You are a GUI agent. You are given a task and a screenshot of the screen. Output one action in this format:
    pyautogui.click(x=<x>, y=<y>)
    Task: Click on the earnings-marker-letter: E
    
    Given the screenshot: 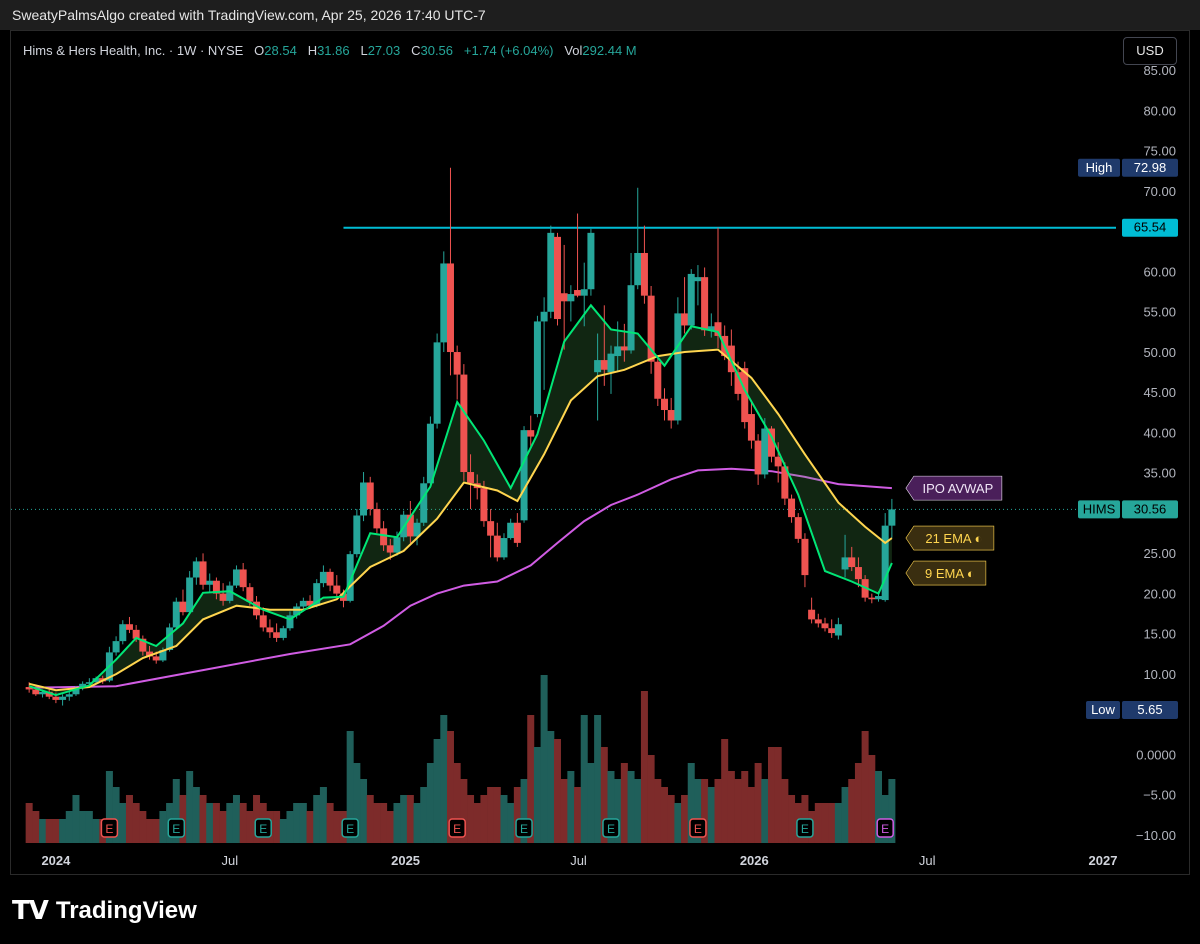 What is the action you would take?
    pyautogui.click(x=885, y=829)
    